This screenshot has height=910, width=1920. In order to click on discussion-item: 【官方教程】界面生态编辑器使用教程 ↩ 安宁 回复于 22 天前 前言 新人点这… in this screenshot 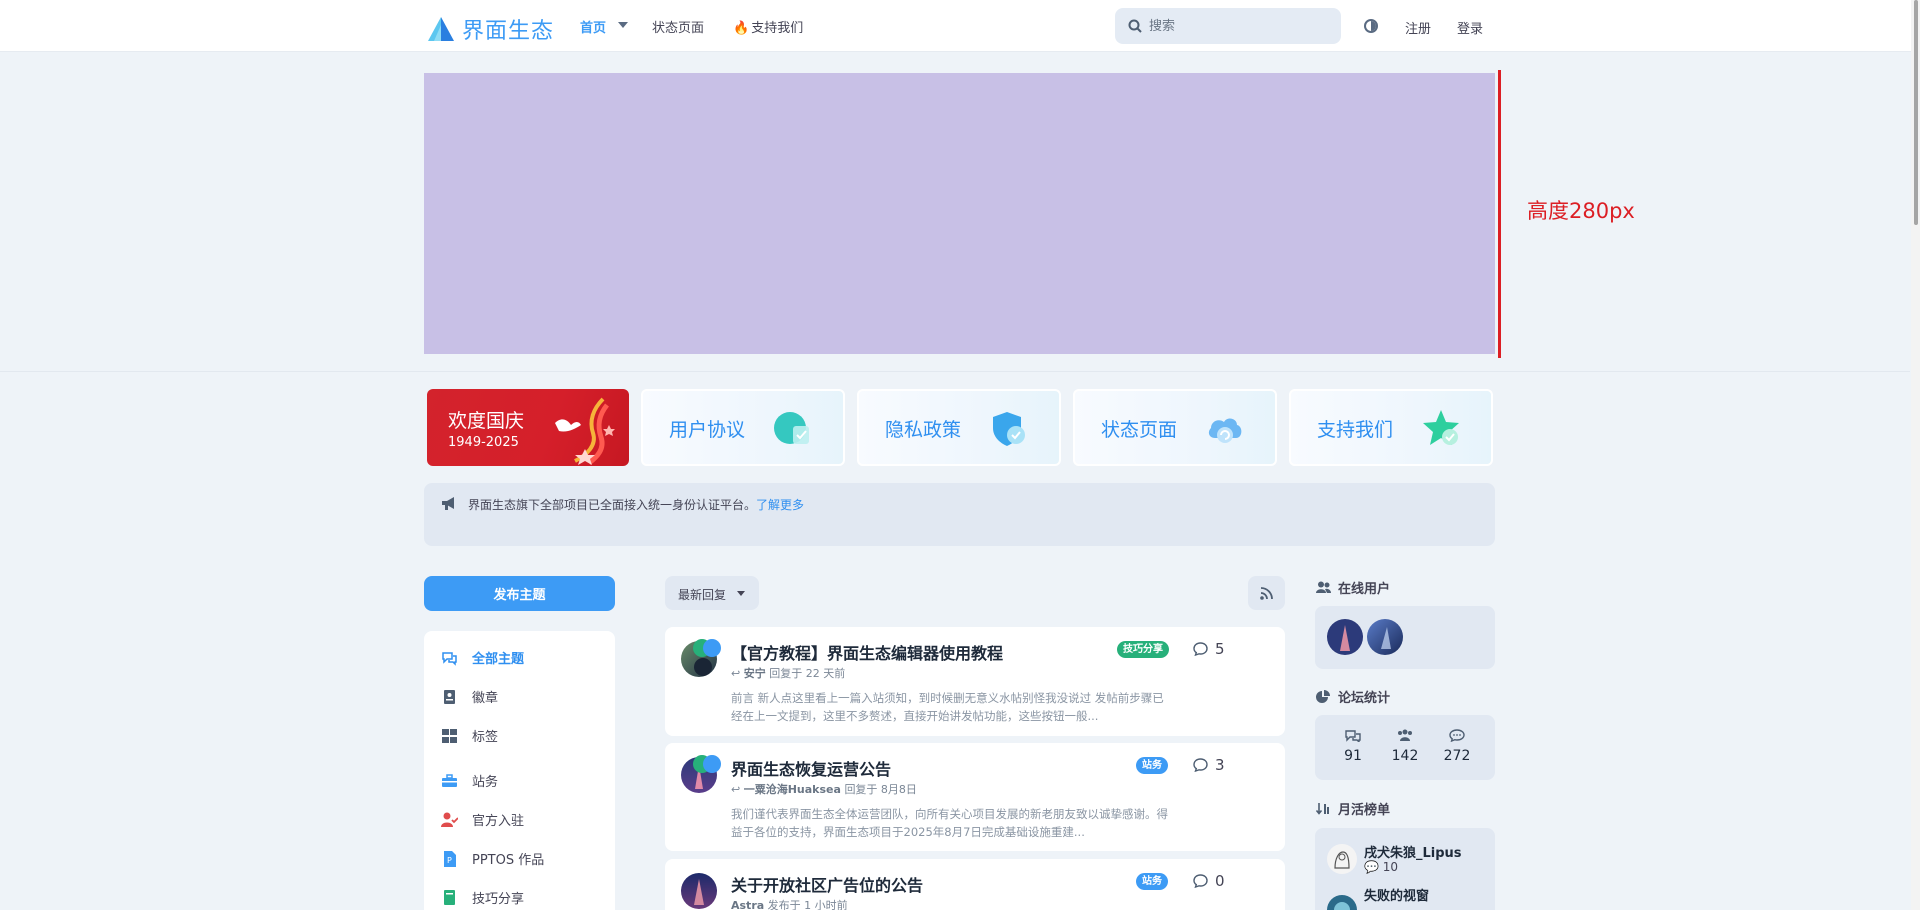, I will do `click(975, 681)`.